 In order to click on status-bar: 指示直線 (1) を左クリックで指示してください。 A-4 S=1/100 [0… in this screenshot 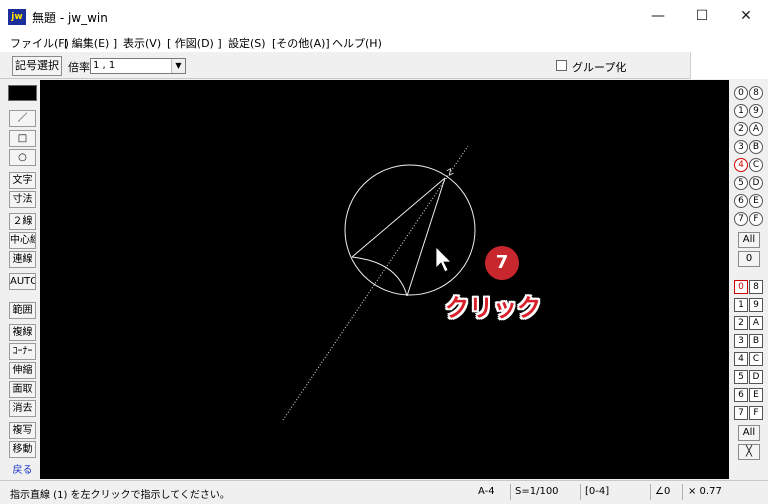, I will do `click(384, 492)`.